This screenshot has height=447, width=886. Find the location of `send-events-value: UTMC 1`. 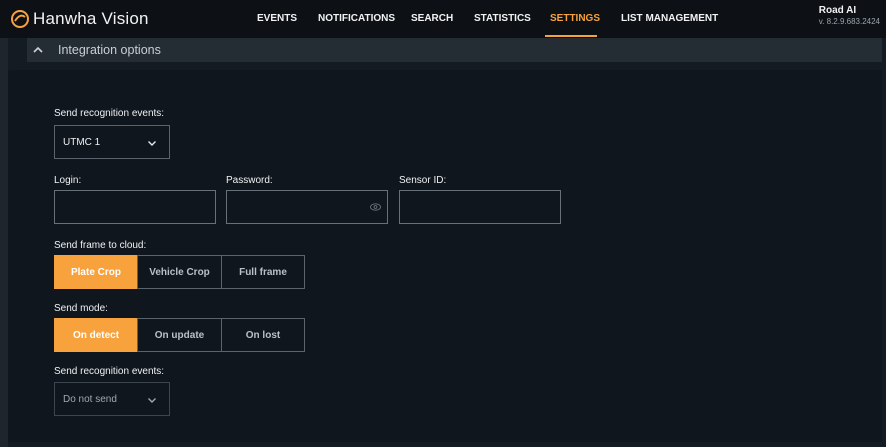

send-events-value: UTMC 1 is located at coordinates (82, 142).